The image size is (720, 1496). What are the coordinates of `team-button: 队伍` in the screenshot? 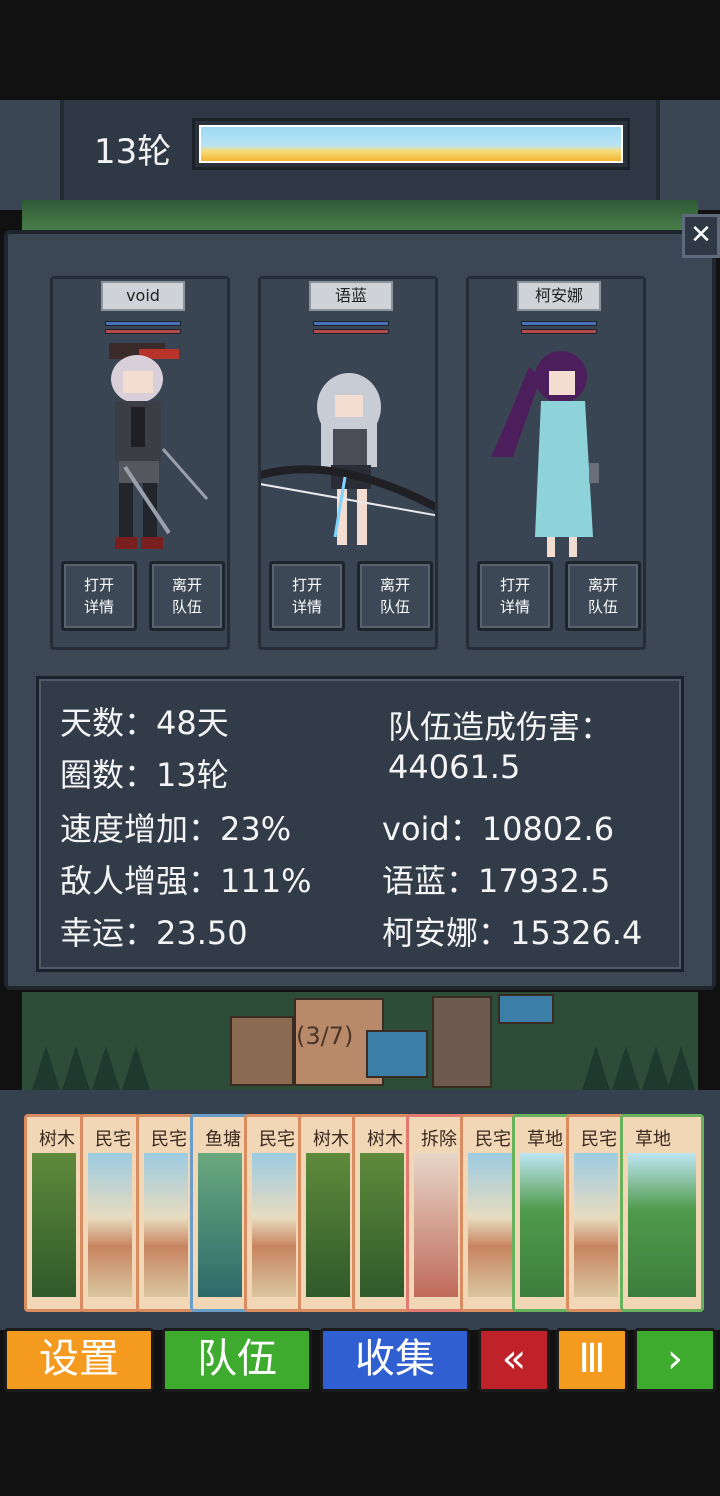 It's located at (237, 1360).